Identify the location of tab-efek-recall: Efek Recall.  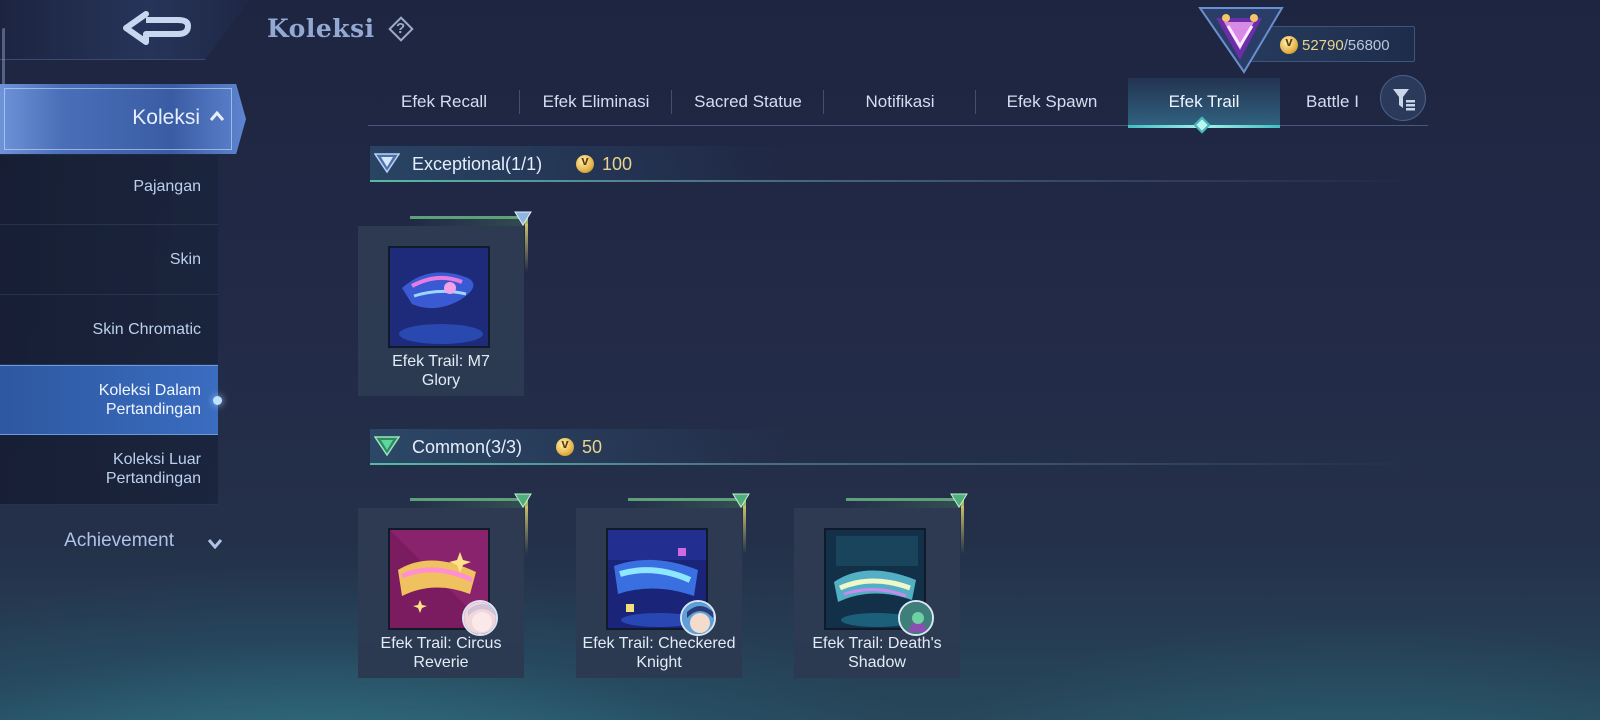
(444, 102).